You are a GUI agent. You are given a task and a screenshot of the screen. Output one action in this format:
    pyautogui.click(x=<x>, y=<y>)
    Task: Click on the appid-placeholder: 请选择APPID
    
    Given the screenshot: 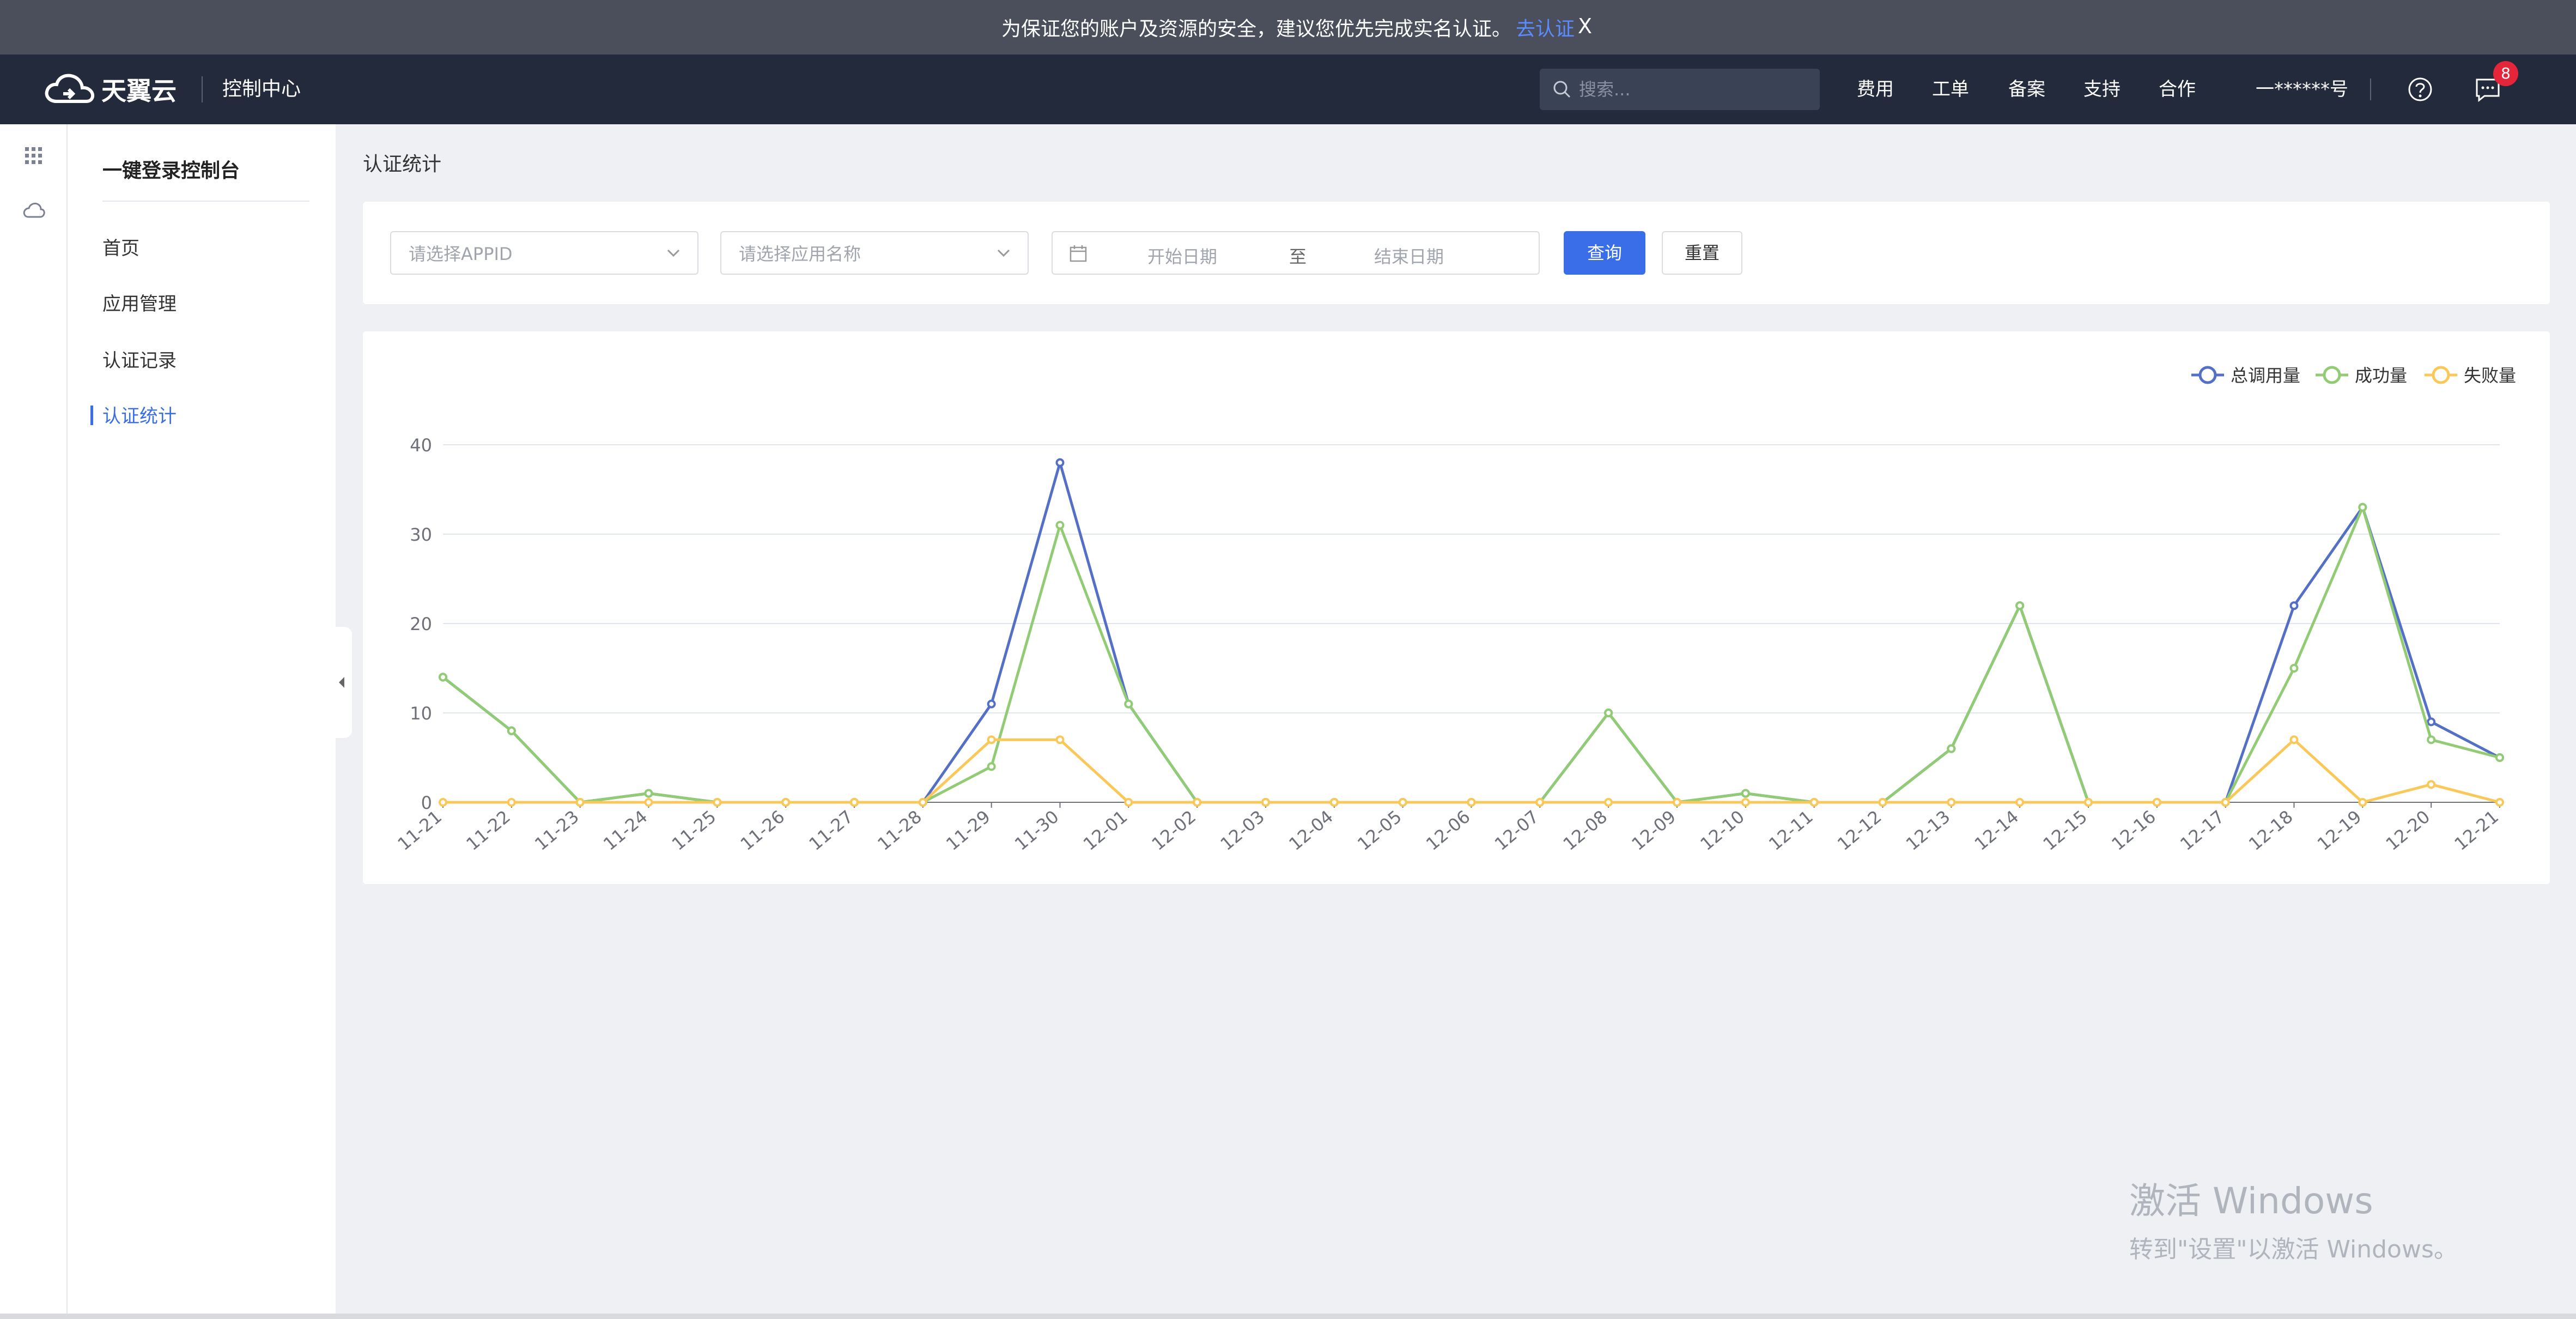 What is the action you would take?
    pyautogui.click(x=461, y=254)
    